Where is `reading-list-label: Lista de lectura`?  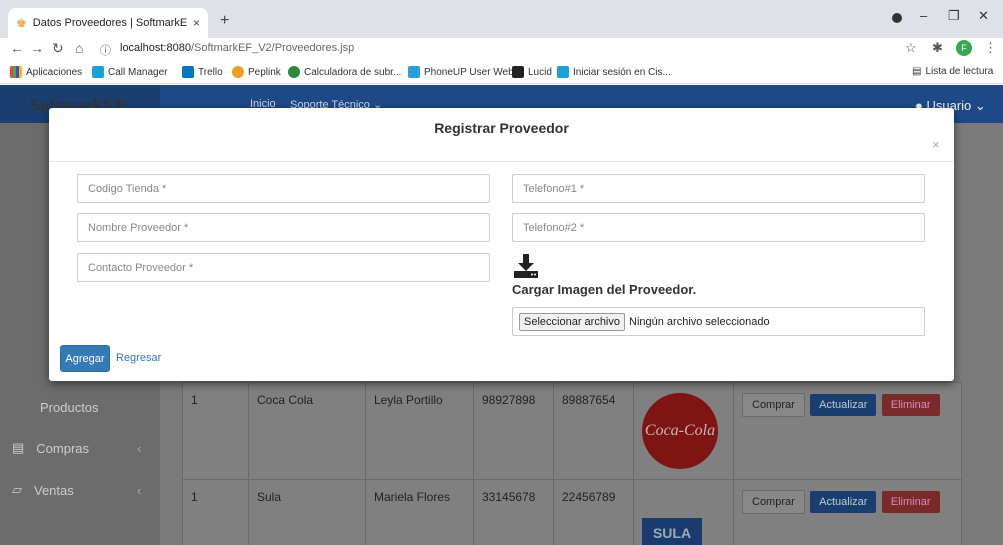 reading-list-label: Lista de lectura is located at coordinates (959, 71).